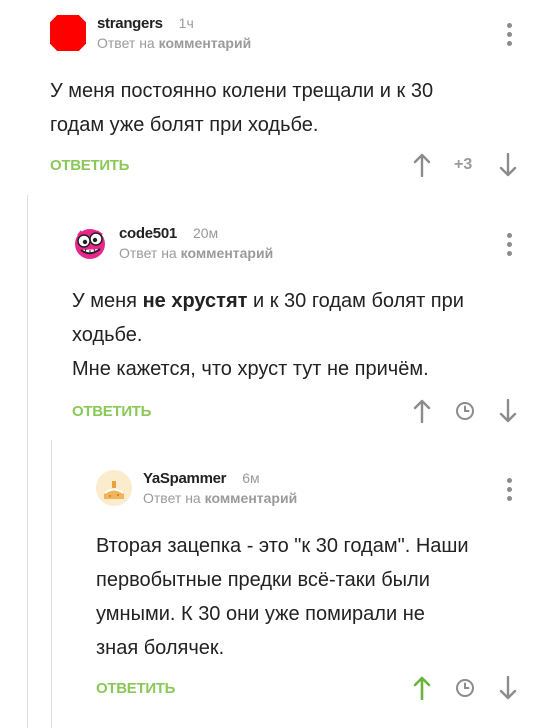 The height and width of the screenshot is (728, 540). Describe the element at coordinates (296, 246) in the screenshot. I see `comment-header: code501 20м Ответ на комментарий` at that location.